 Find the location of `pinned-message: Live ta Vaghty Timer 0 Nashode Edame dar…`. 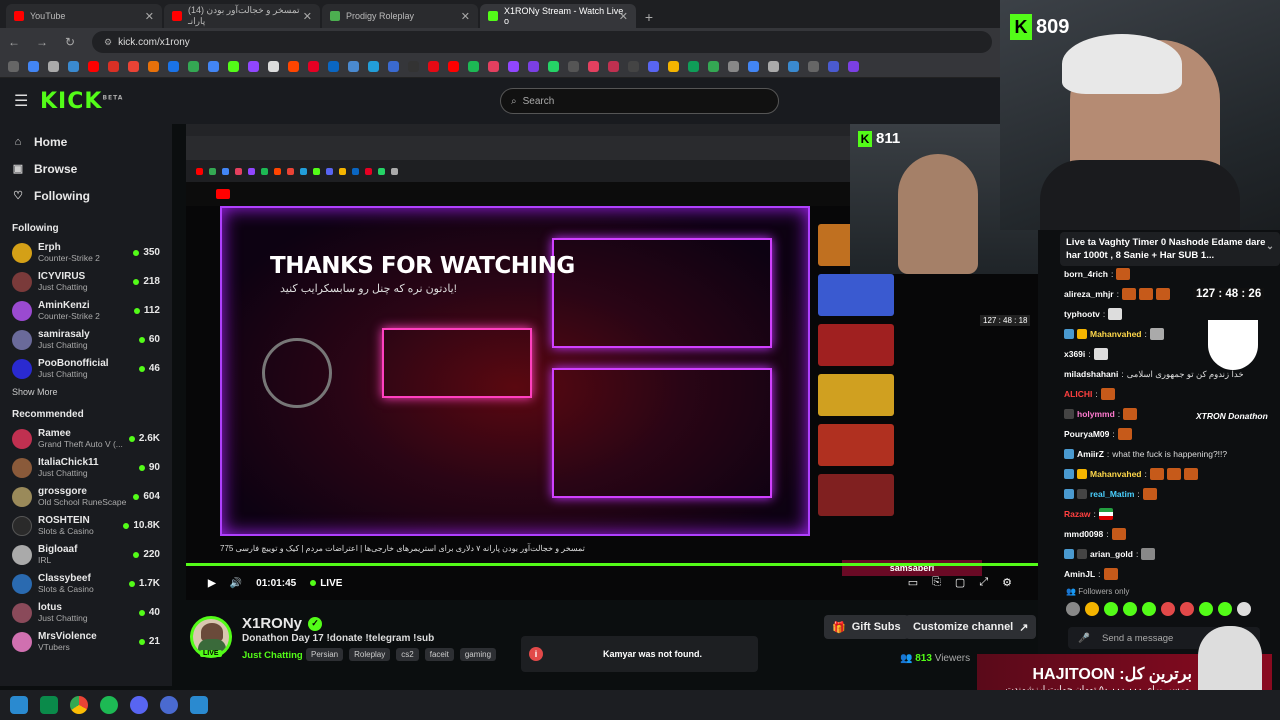

pinned-message: Live ta Vaghty Timer 0 Nashode Edame dar… is located at coordinates (1170, 249).